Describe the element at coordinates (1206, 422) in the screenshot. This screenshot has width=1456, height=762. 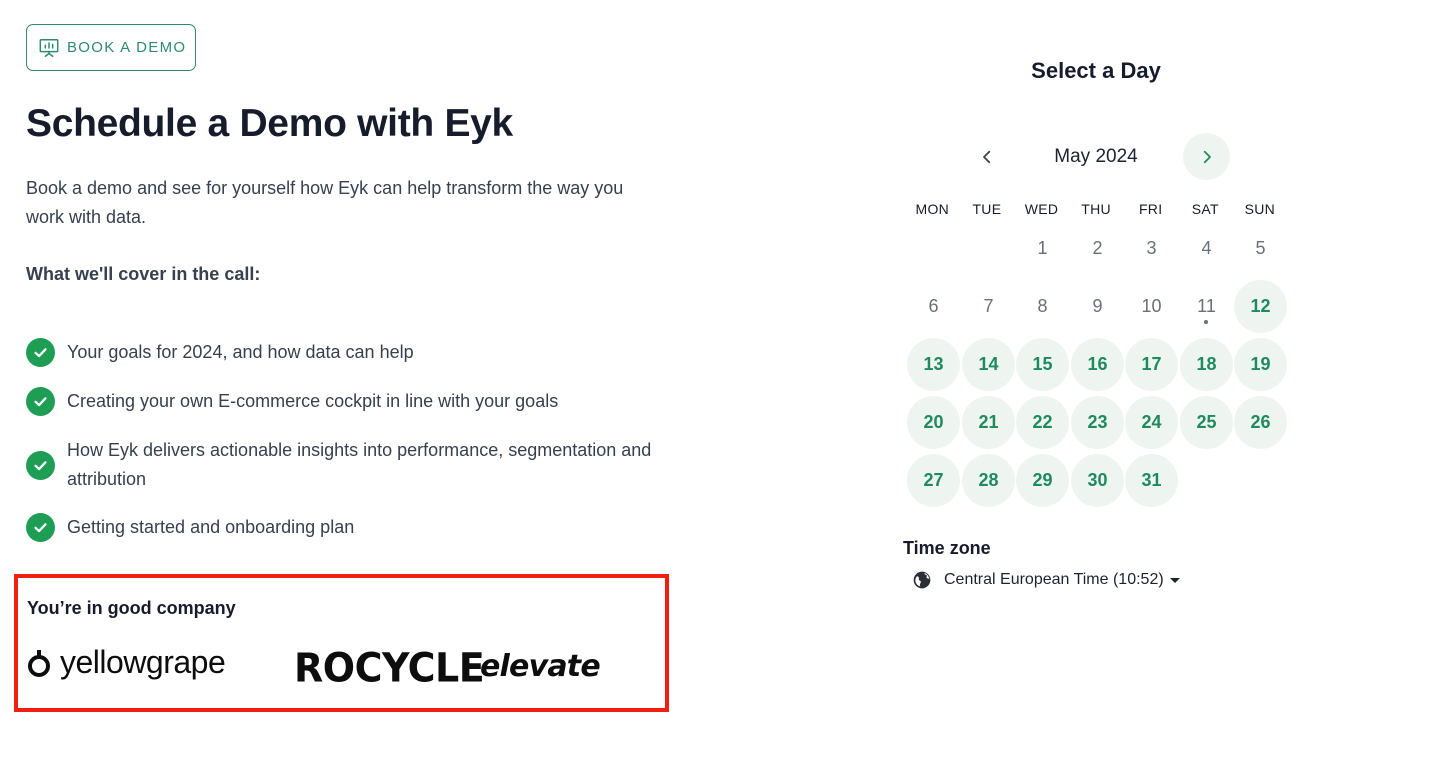
I see `calendar-day-available: 25` at that location.